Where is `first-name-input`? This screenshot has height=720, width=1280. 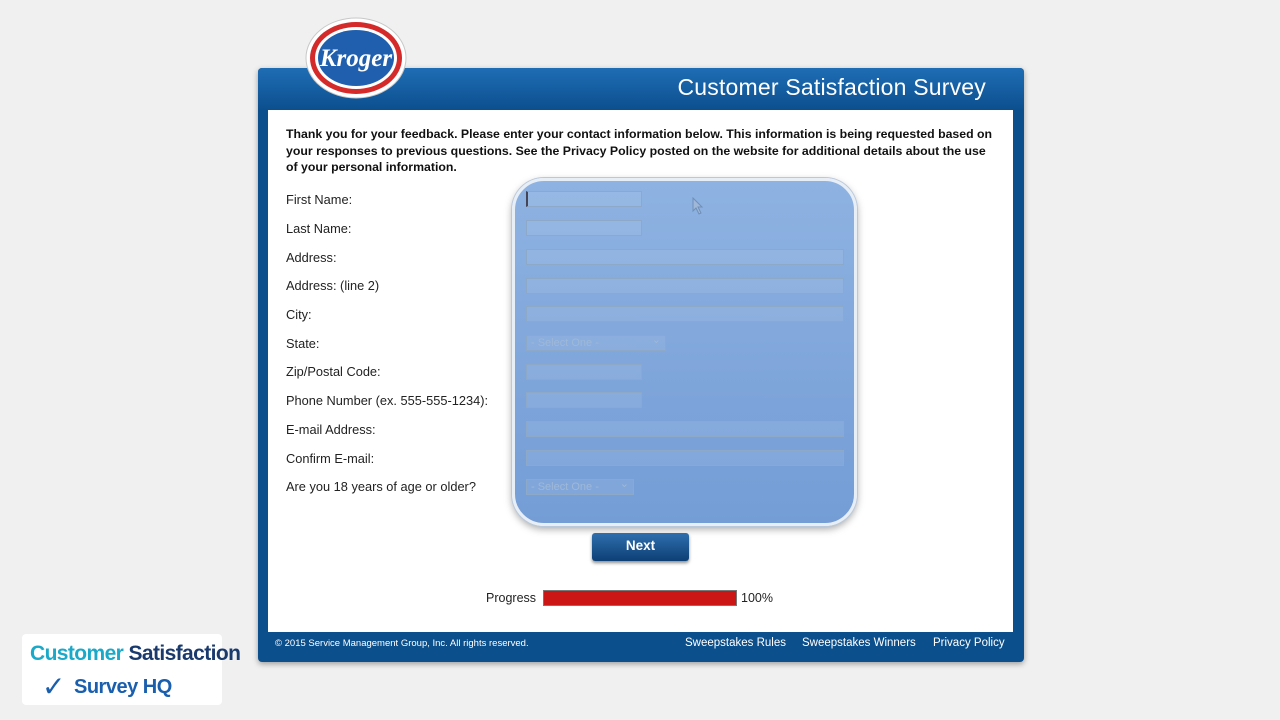
first-name-input is located at coordinates (584, 199).